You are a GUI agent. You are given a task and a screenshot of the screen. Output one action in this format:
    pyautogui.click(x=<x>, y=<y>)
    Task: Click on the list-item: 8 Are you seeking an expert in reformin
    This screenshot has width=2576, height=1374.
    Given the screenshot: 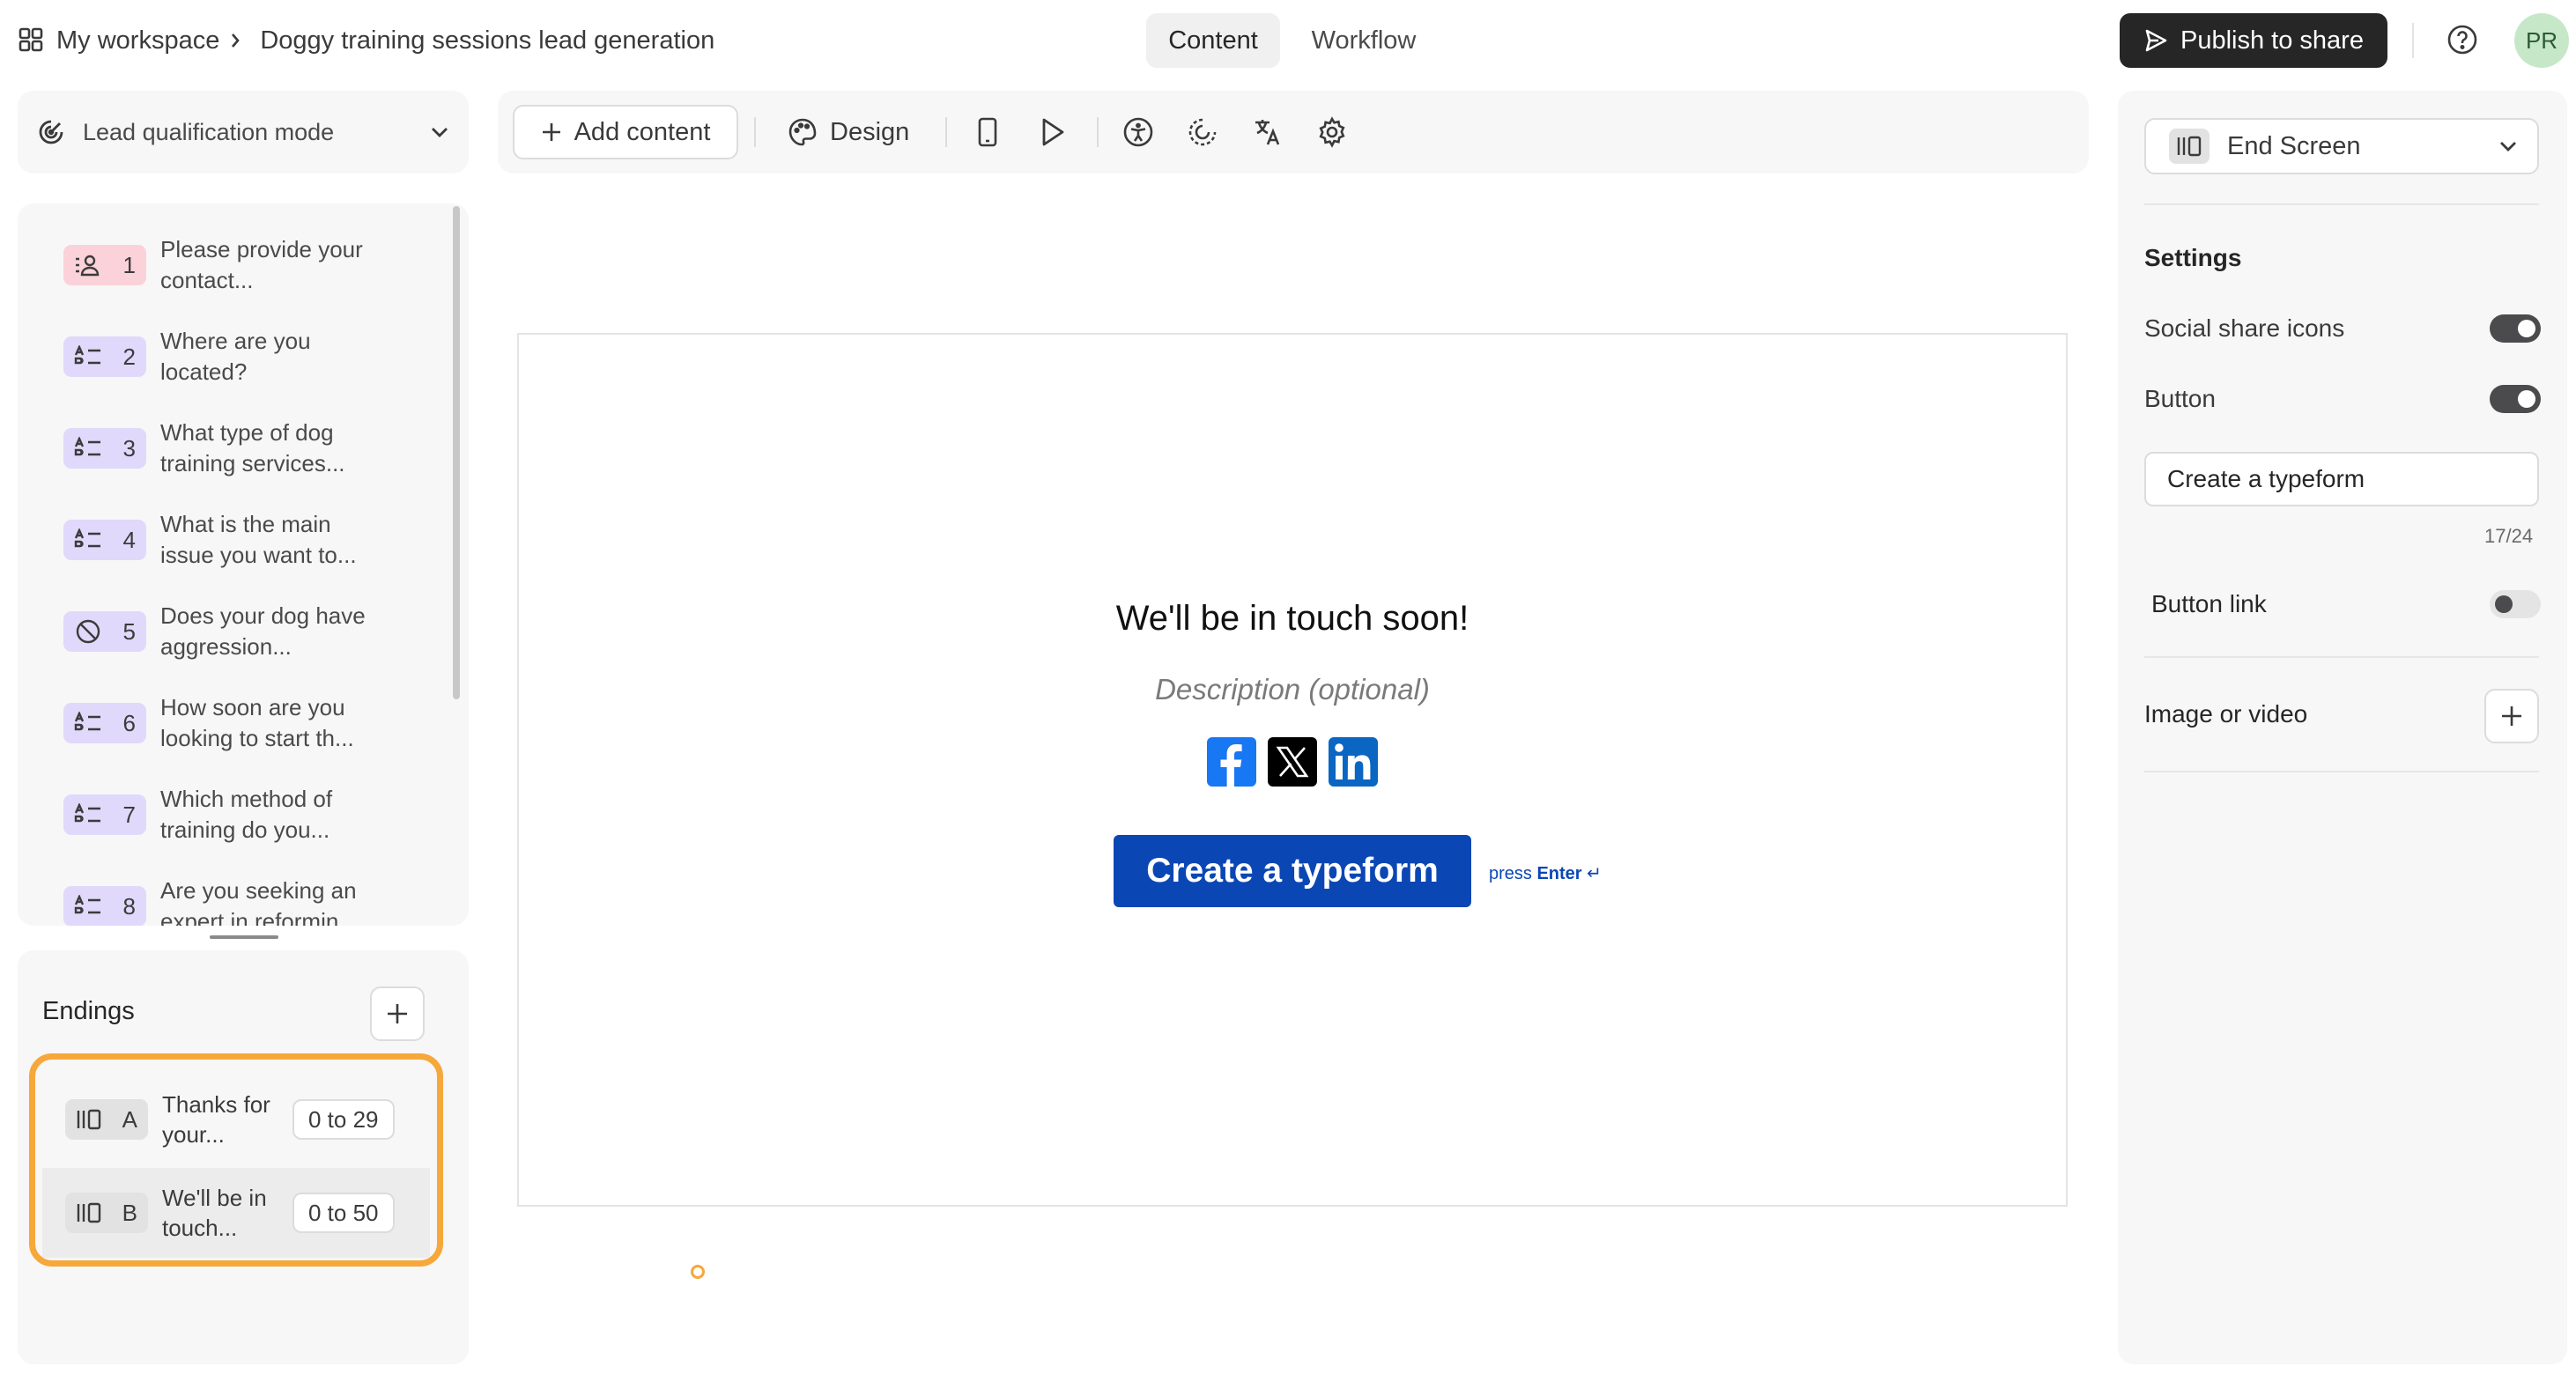 What is the action you would take?
    pyautogui.click(x=248, y=896)
    